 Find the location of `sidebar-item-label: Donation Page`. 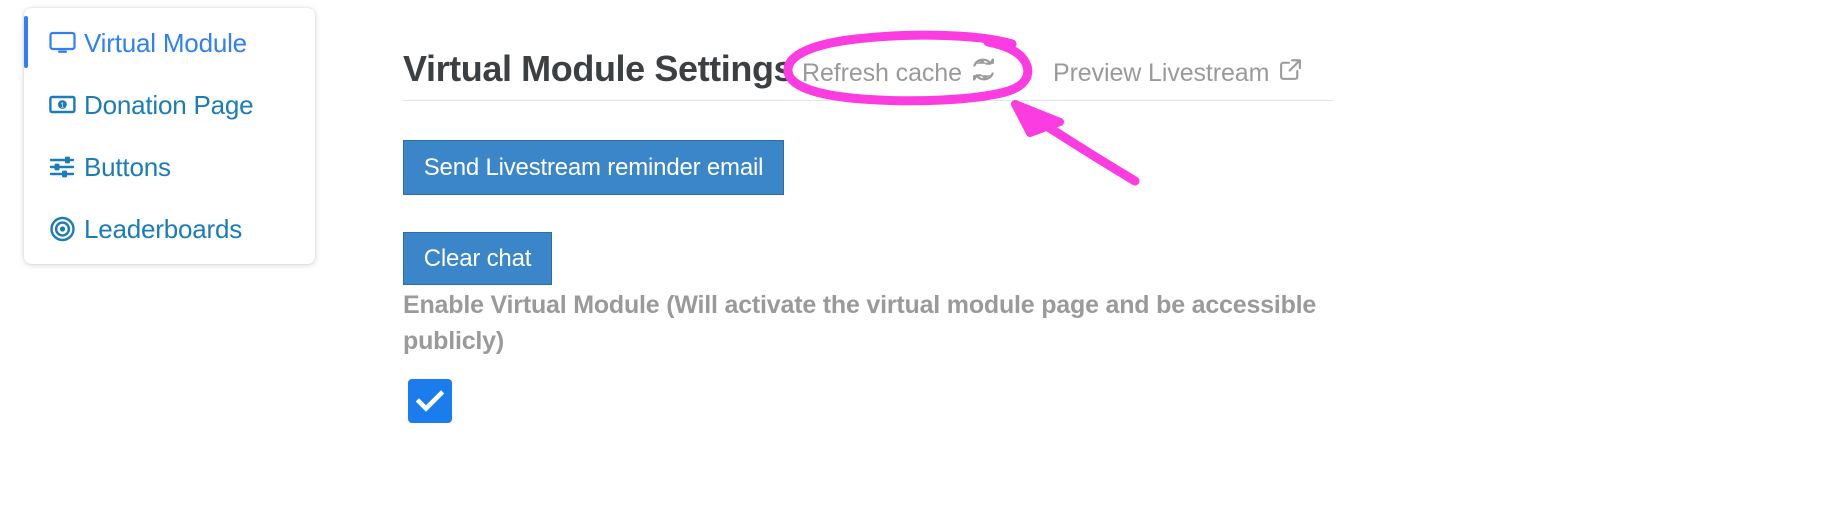

sidebar-item-label: Donation Page is located at coordinates (169, 104).